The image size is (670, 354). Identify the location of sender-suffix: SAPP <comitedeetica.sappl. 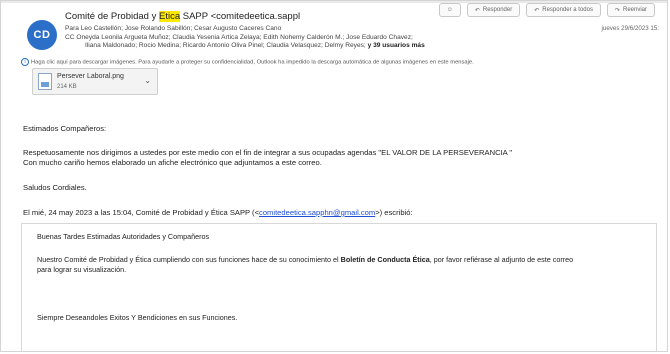
(240, 16).